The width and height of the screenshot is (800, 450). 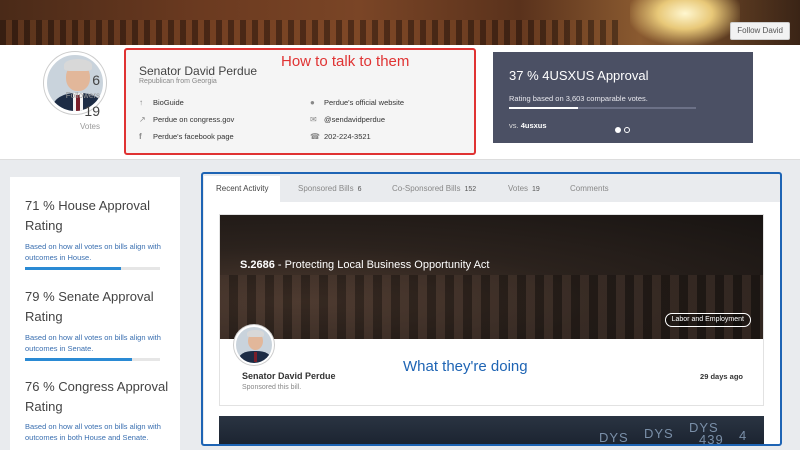 What do you see at coordinates (97, 396) in the screenshot?
I see `congress-rating-title: 76 % Congress Approval Rating` at bounding box center [97, 396].